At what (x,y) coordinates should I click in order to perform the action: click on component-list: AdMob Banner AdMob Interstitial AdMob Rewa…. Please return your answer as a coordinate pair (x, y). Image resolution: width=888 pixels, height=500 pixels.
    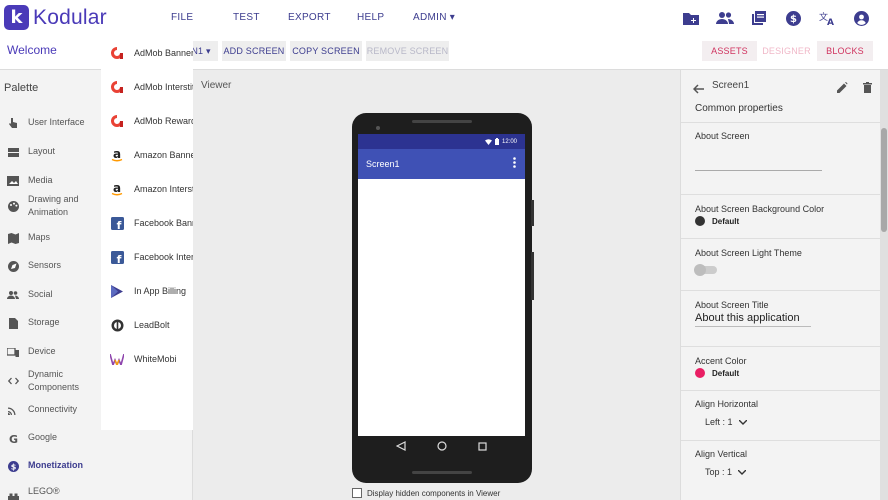
    Looking at the image, I should click on (147, 233).